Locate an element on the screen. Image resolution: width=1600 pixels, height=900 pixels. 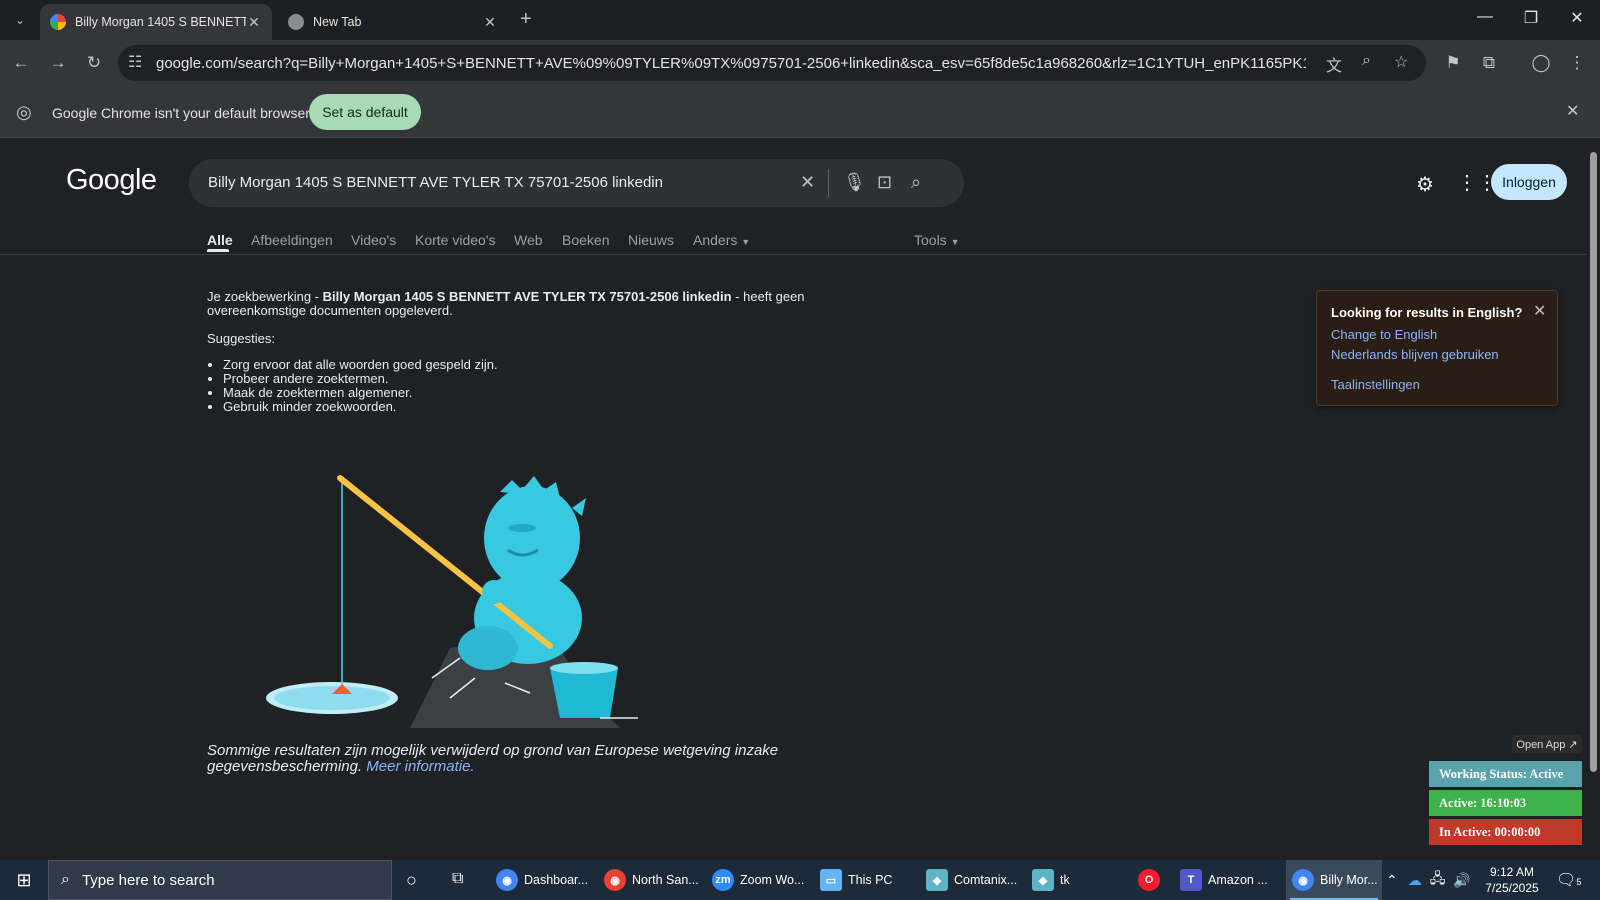
chrome-app-icon: ◉ is located at coordinates (507, 880).